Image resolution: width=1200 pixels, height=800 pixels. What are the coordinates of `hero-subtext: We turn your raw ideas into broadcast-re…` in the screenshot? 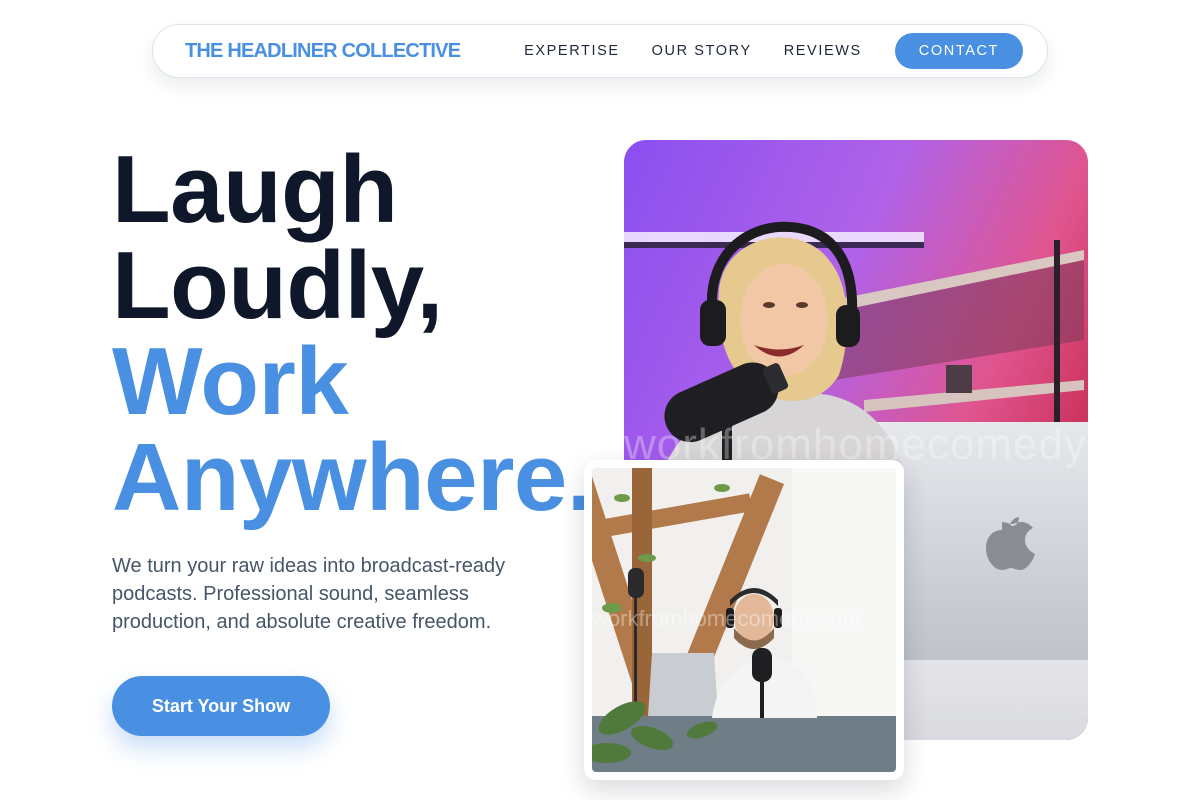 It's located at (309, 594).